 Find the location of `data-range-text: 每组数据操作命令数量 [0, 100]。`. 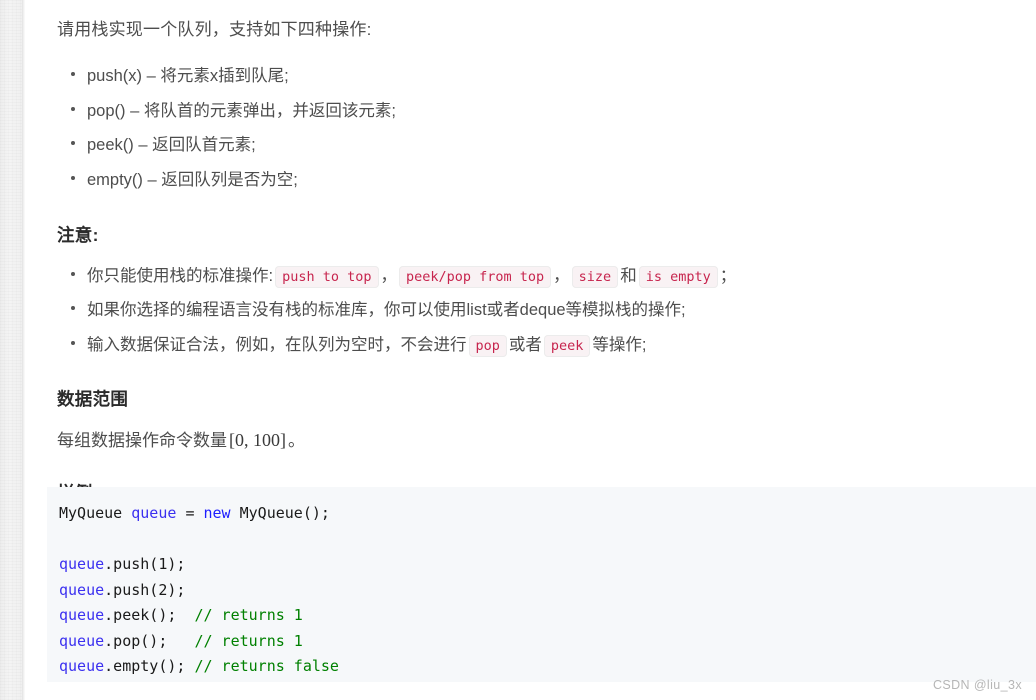

data-range-text: 每组数据操作命令数量 [0, 100]。 is located at coordinates (546, 440).